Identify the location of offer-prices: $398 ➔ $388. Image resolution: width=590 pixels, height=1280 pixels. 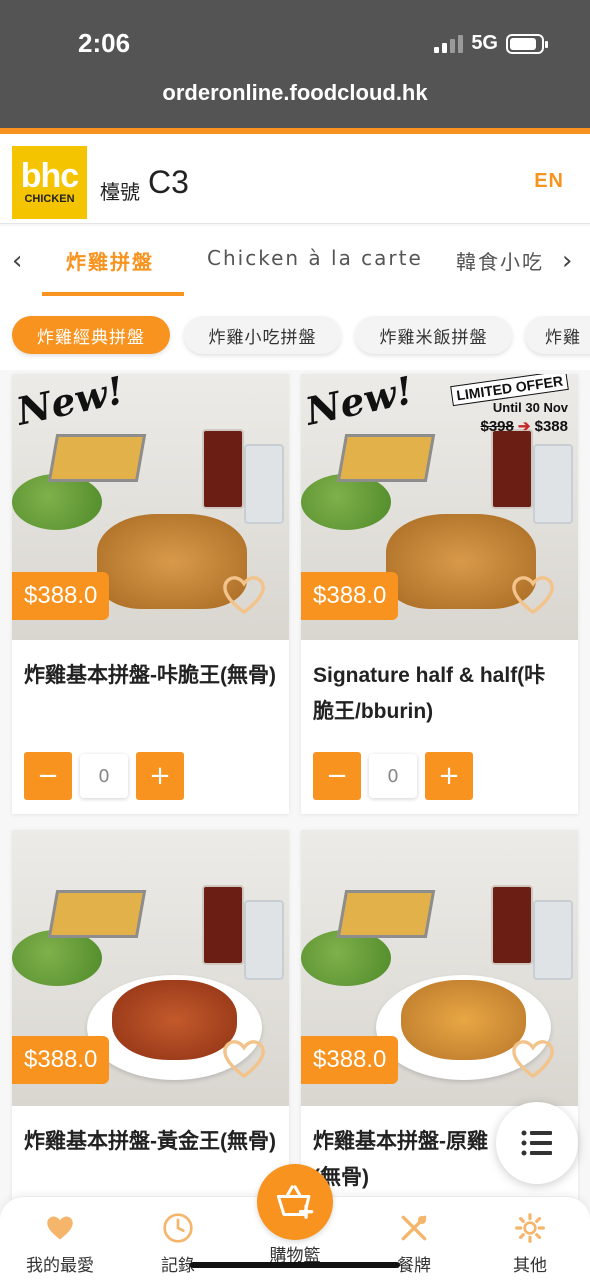
(508, 426).